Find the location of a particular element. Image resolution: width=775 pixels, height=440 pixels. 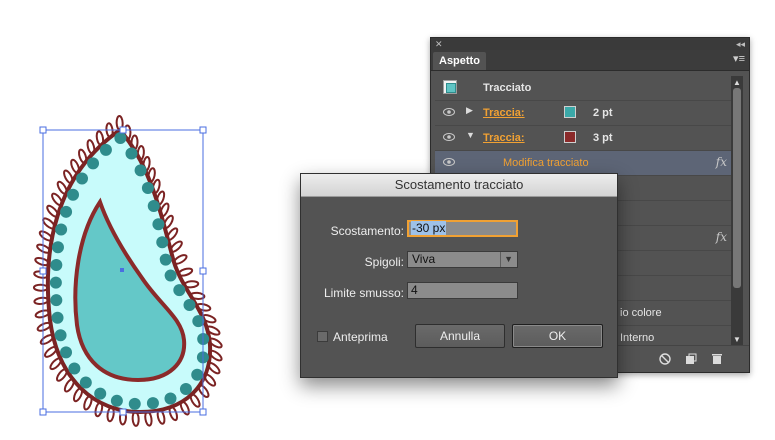

clear-appearance-icon is located at coordinates (665, 359).